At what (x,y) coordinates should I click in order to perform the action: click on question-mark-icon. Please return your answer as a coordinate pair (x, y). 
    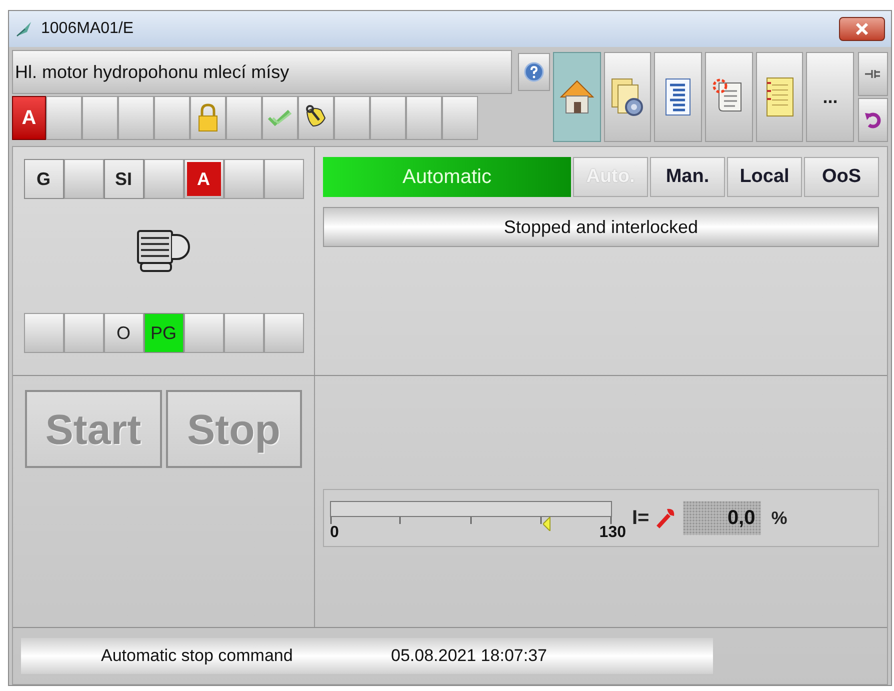
    Looking at the image, I should click on (534, 72).